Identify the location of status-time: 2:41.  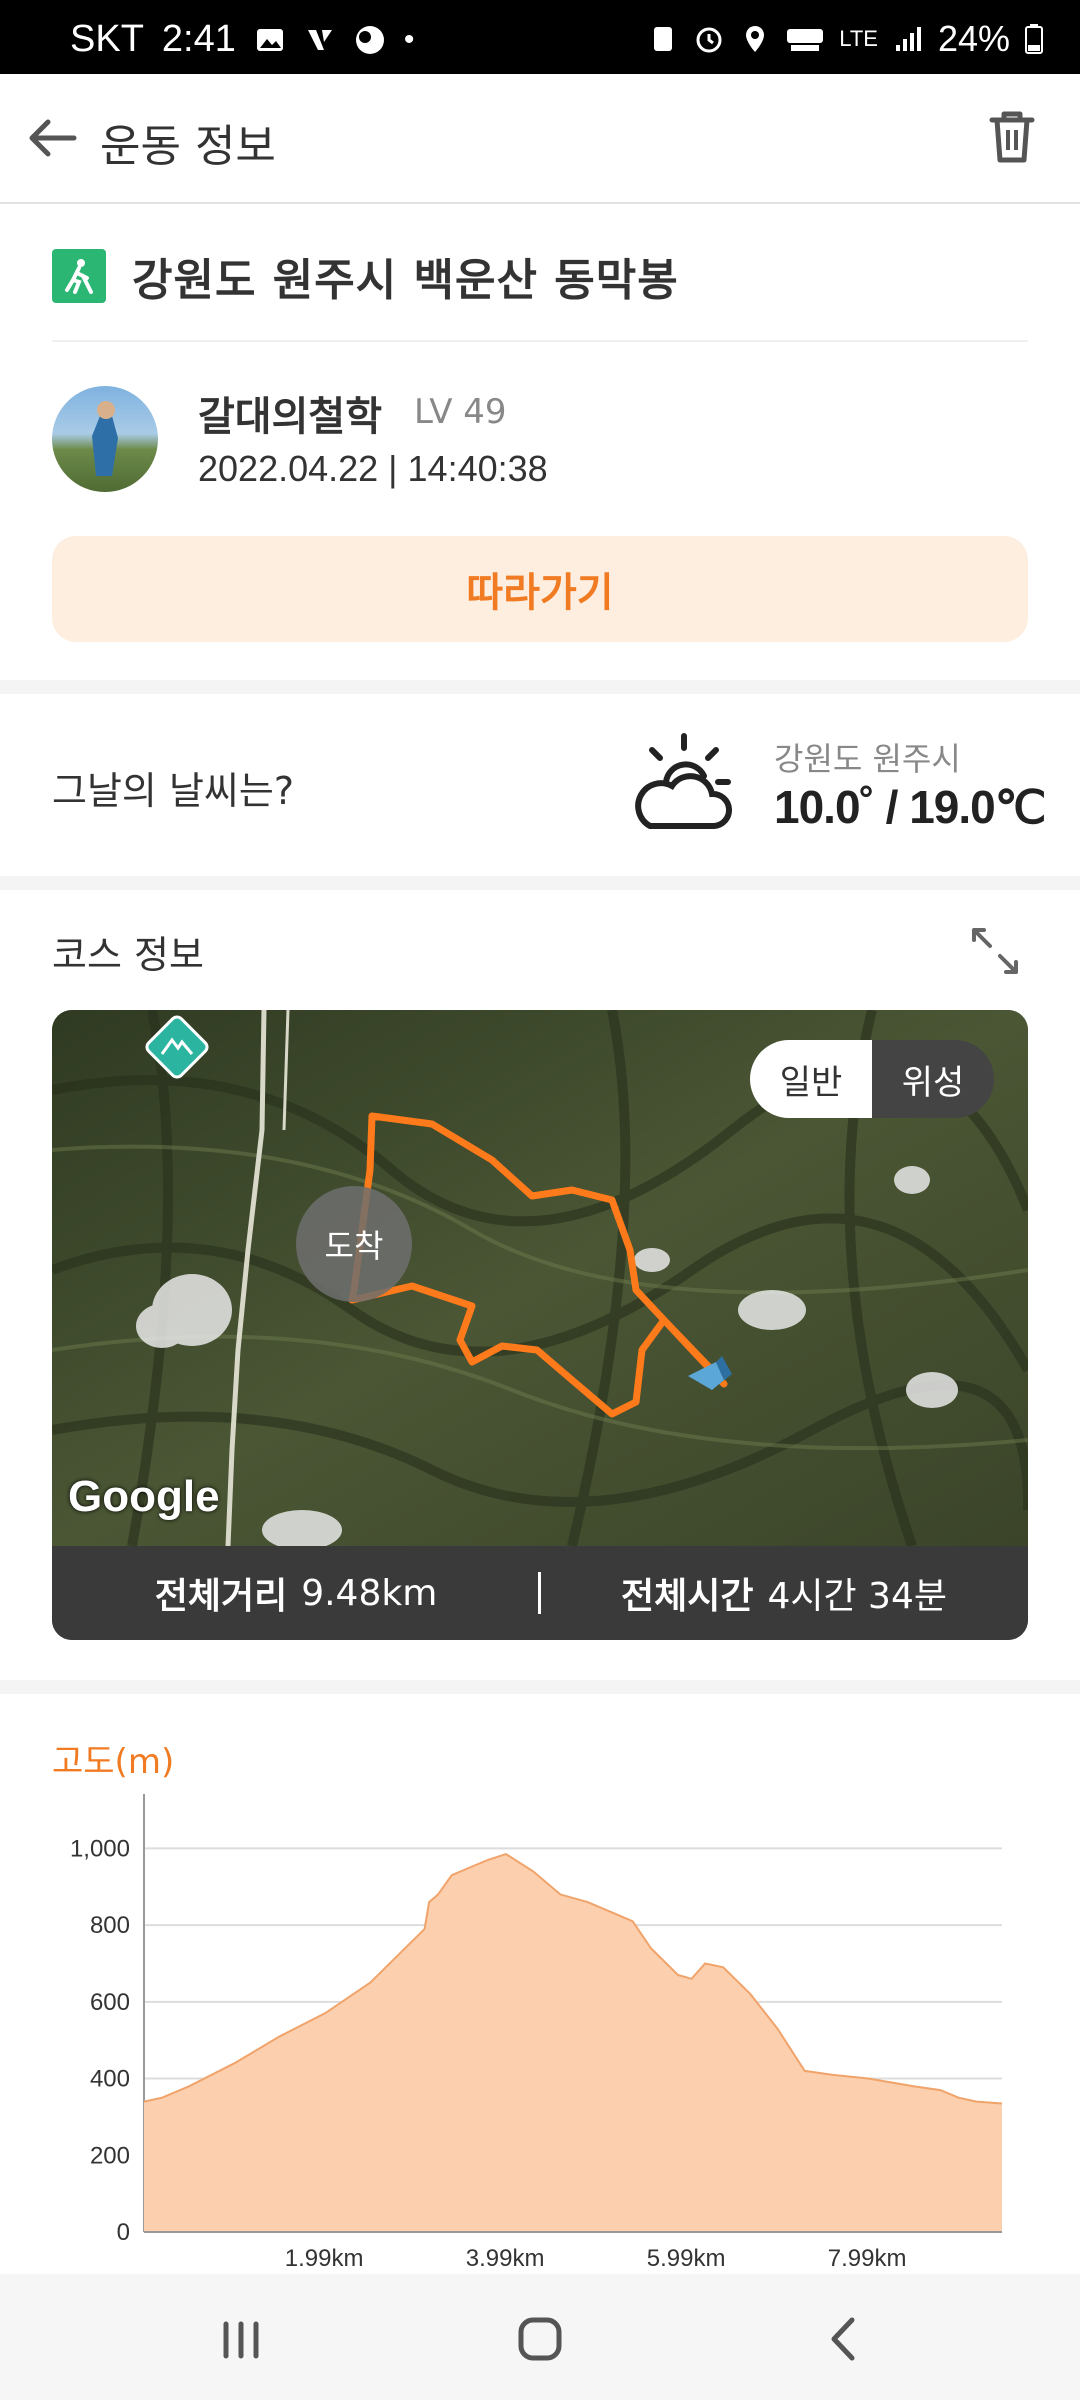
(198, 39).